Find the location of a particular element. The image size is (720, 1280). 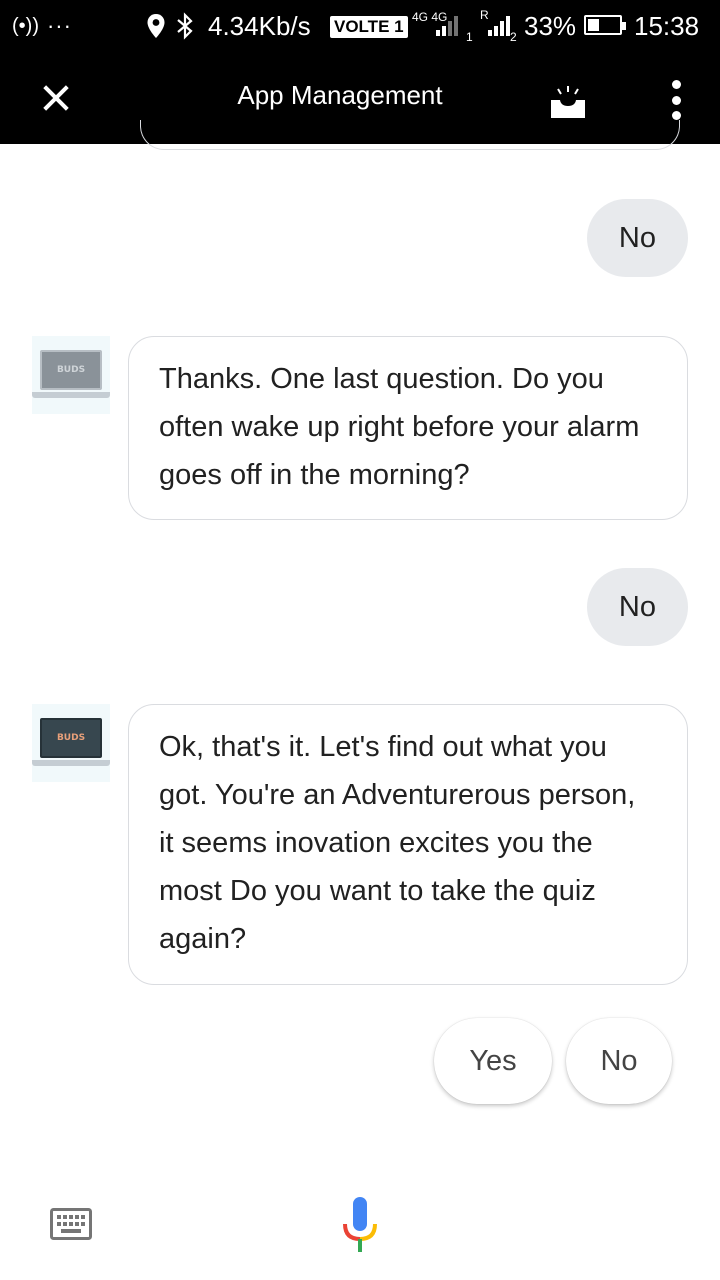

clock: 15:38 is located at coordinates (667, 25).